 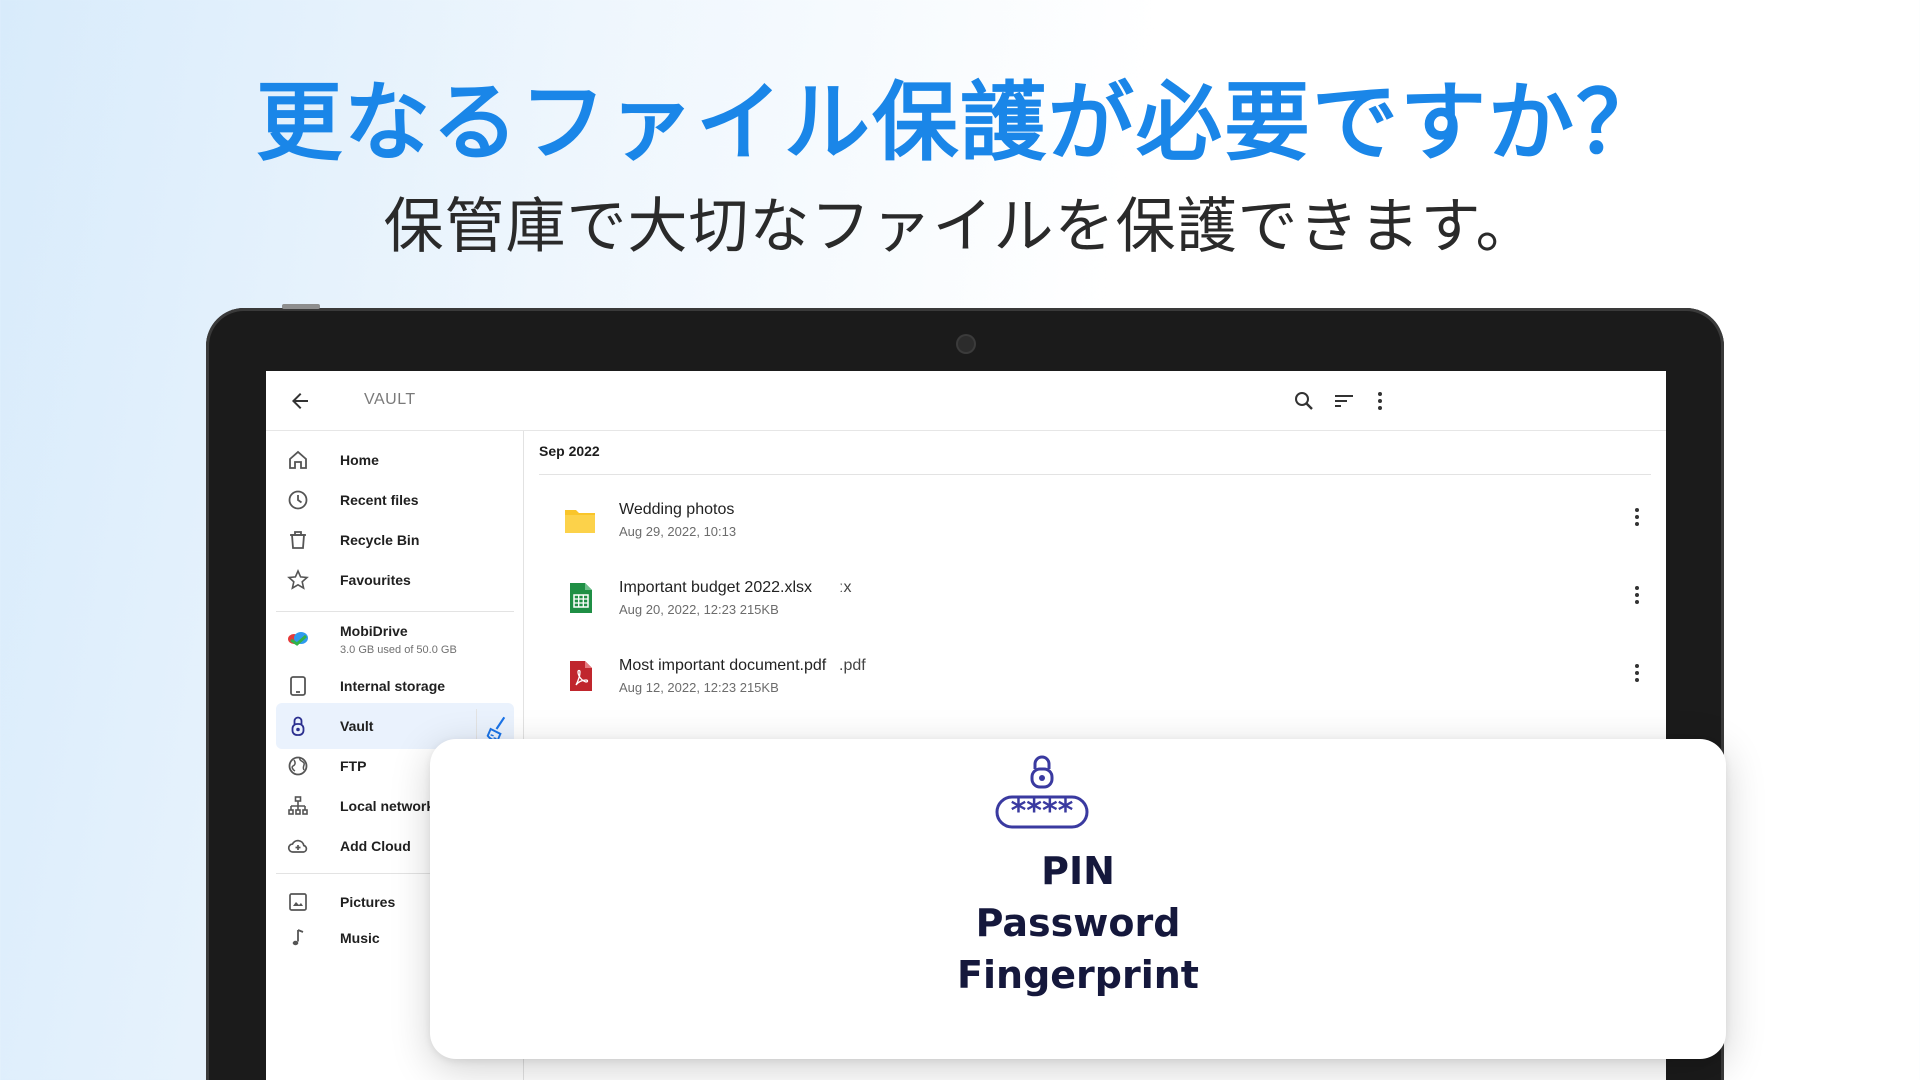 What do you see at coordinates (966, 344) in the screenshot?
I see `camera-icon` at bounding box center [966, 344].